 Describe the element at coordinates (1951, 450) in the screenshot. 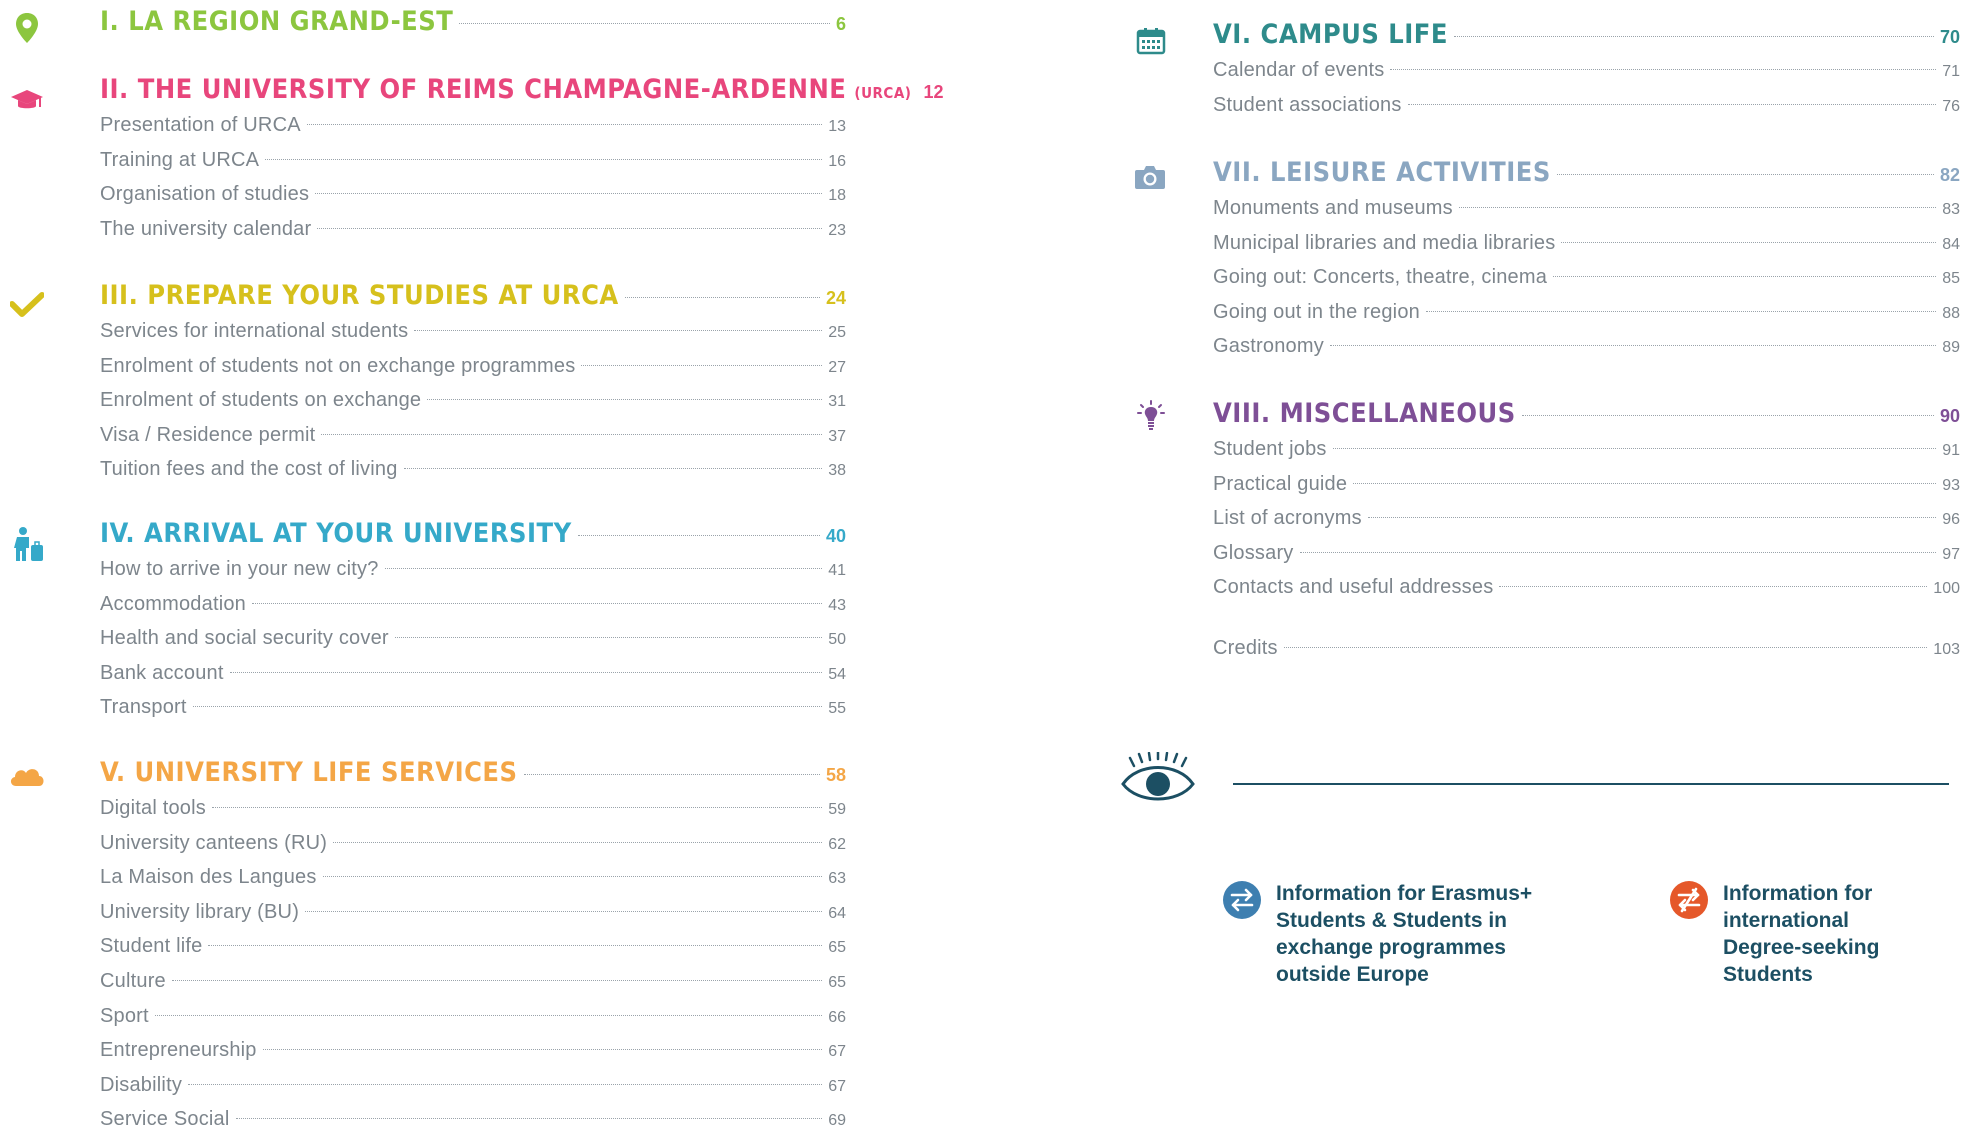

I see `entry-page: 91` at that location.